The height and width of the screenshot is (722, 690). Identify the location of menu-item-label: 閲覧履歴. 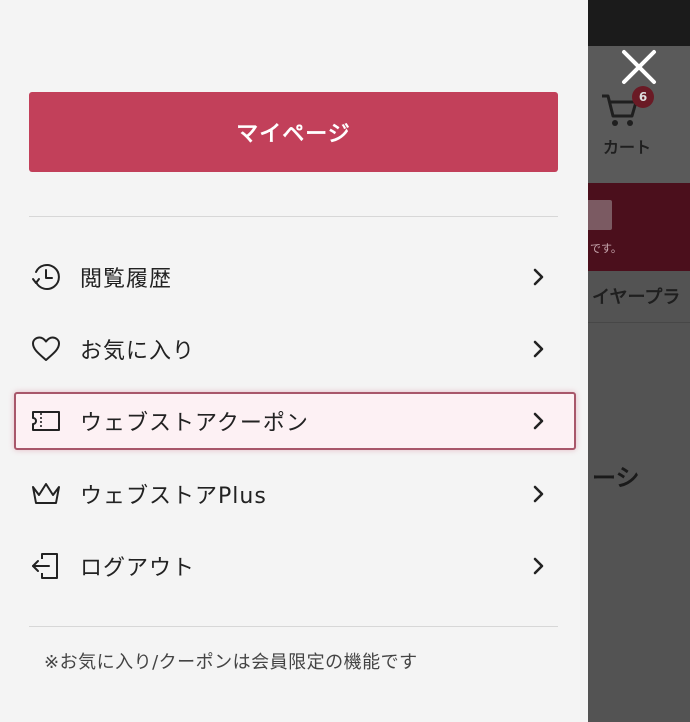
(126, 279).